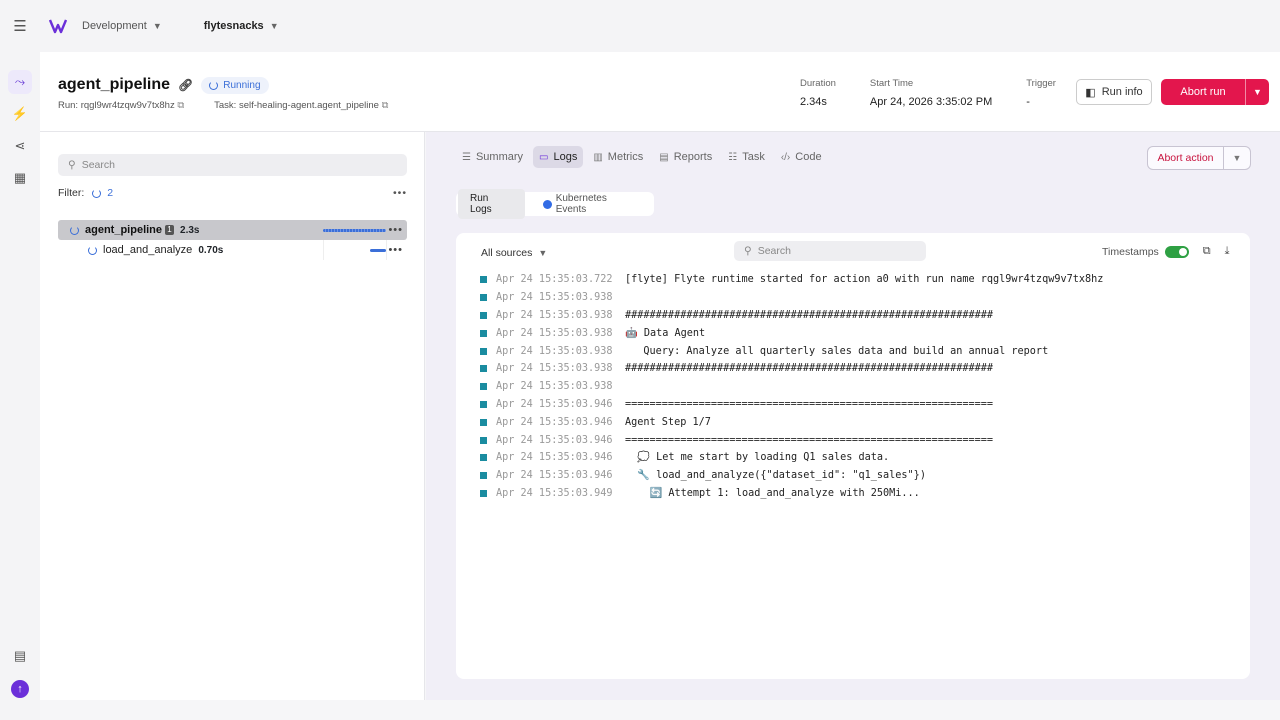  I want to click on start-time-label: Start Time, so click(891, 83).